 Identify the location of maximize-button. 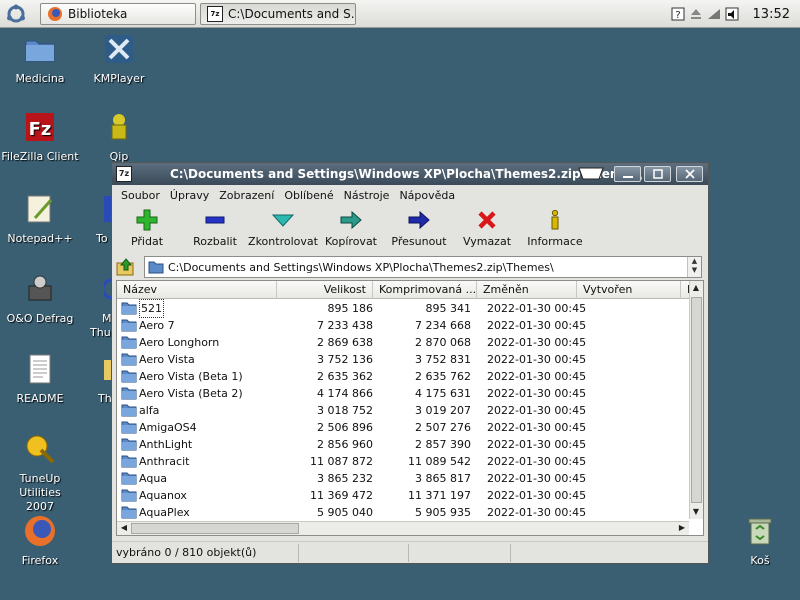
(657, 174).